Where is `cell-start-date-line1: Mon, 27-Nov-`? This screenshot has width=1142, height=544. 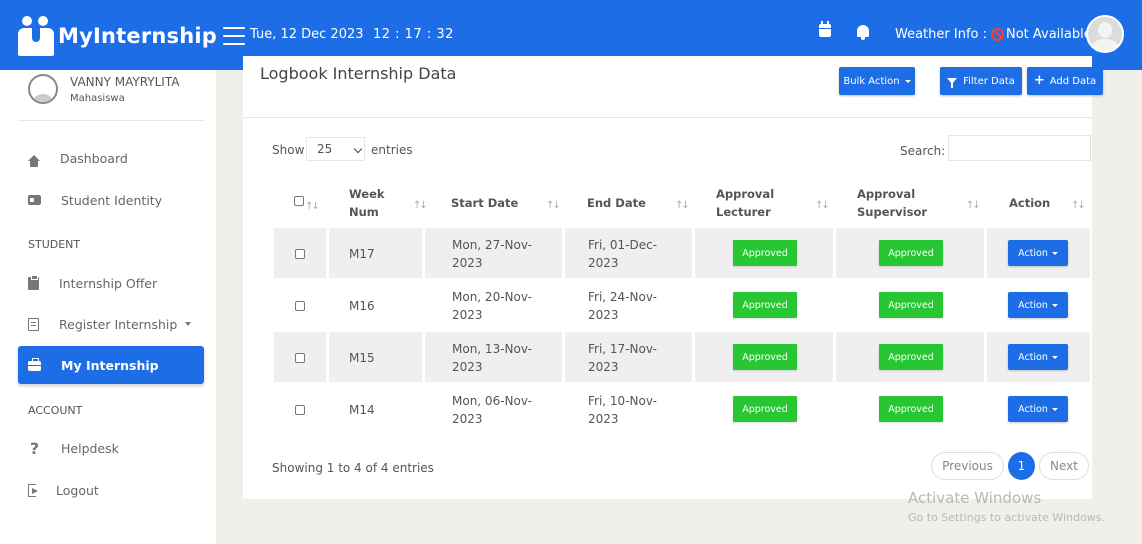
cell-start-date-line1: Mon, 27-Nov- is located at coordinates (492, 245).